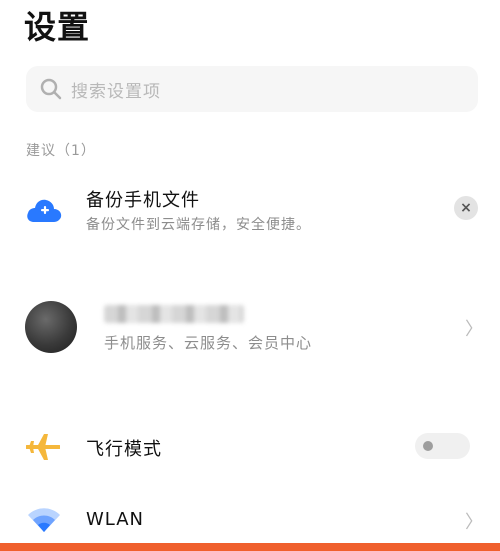  I want to click on page-title: 设置, so click(57, 27).